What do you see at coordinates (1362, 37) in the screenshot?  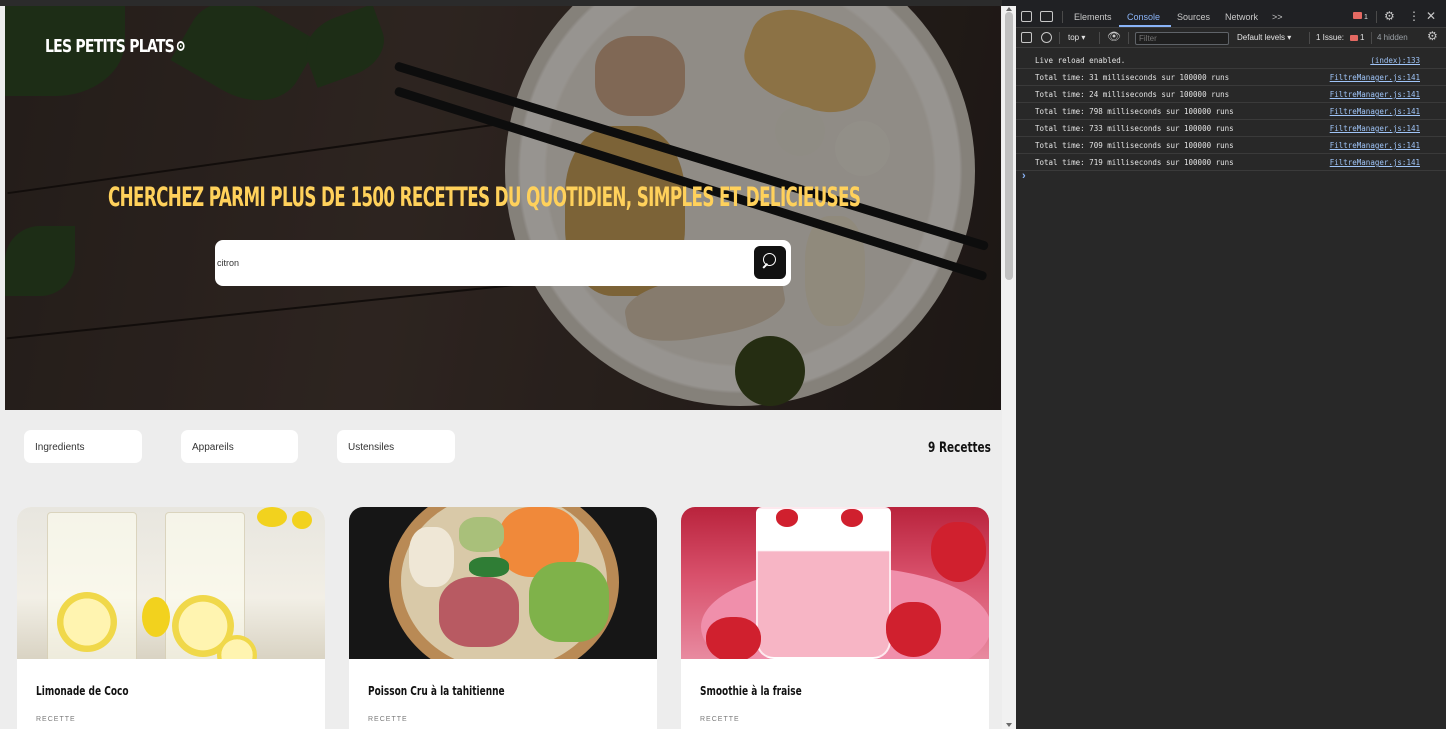 I see `issues-count: 1` at bounding box center [1362, 37].